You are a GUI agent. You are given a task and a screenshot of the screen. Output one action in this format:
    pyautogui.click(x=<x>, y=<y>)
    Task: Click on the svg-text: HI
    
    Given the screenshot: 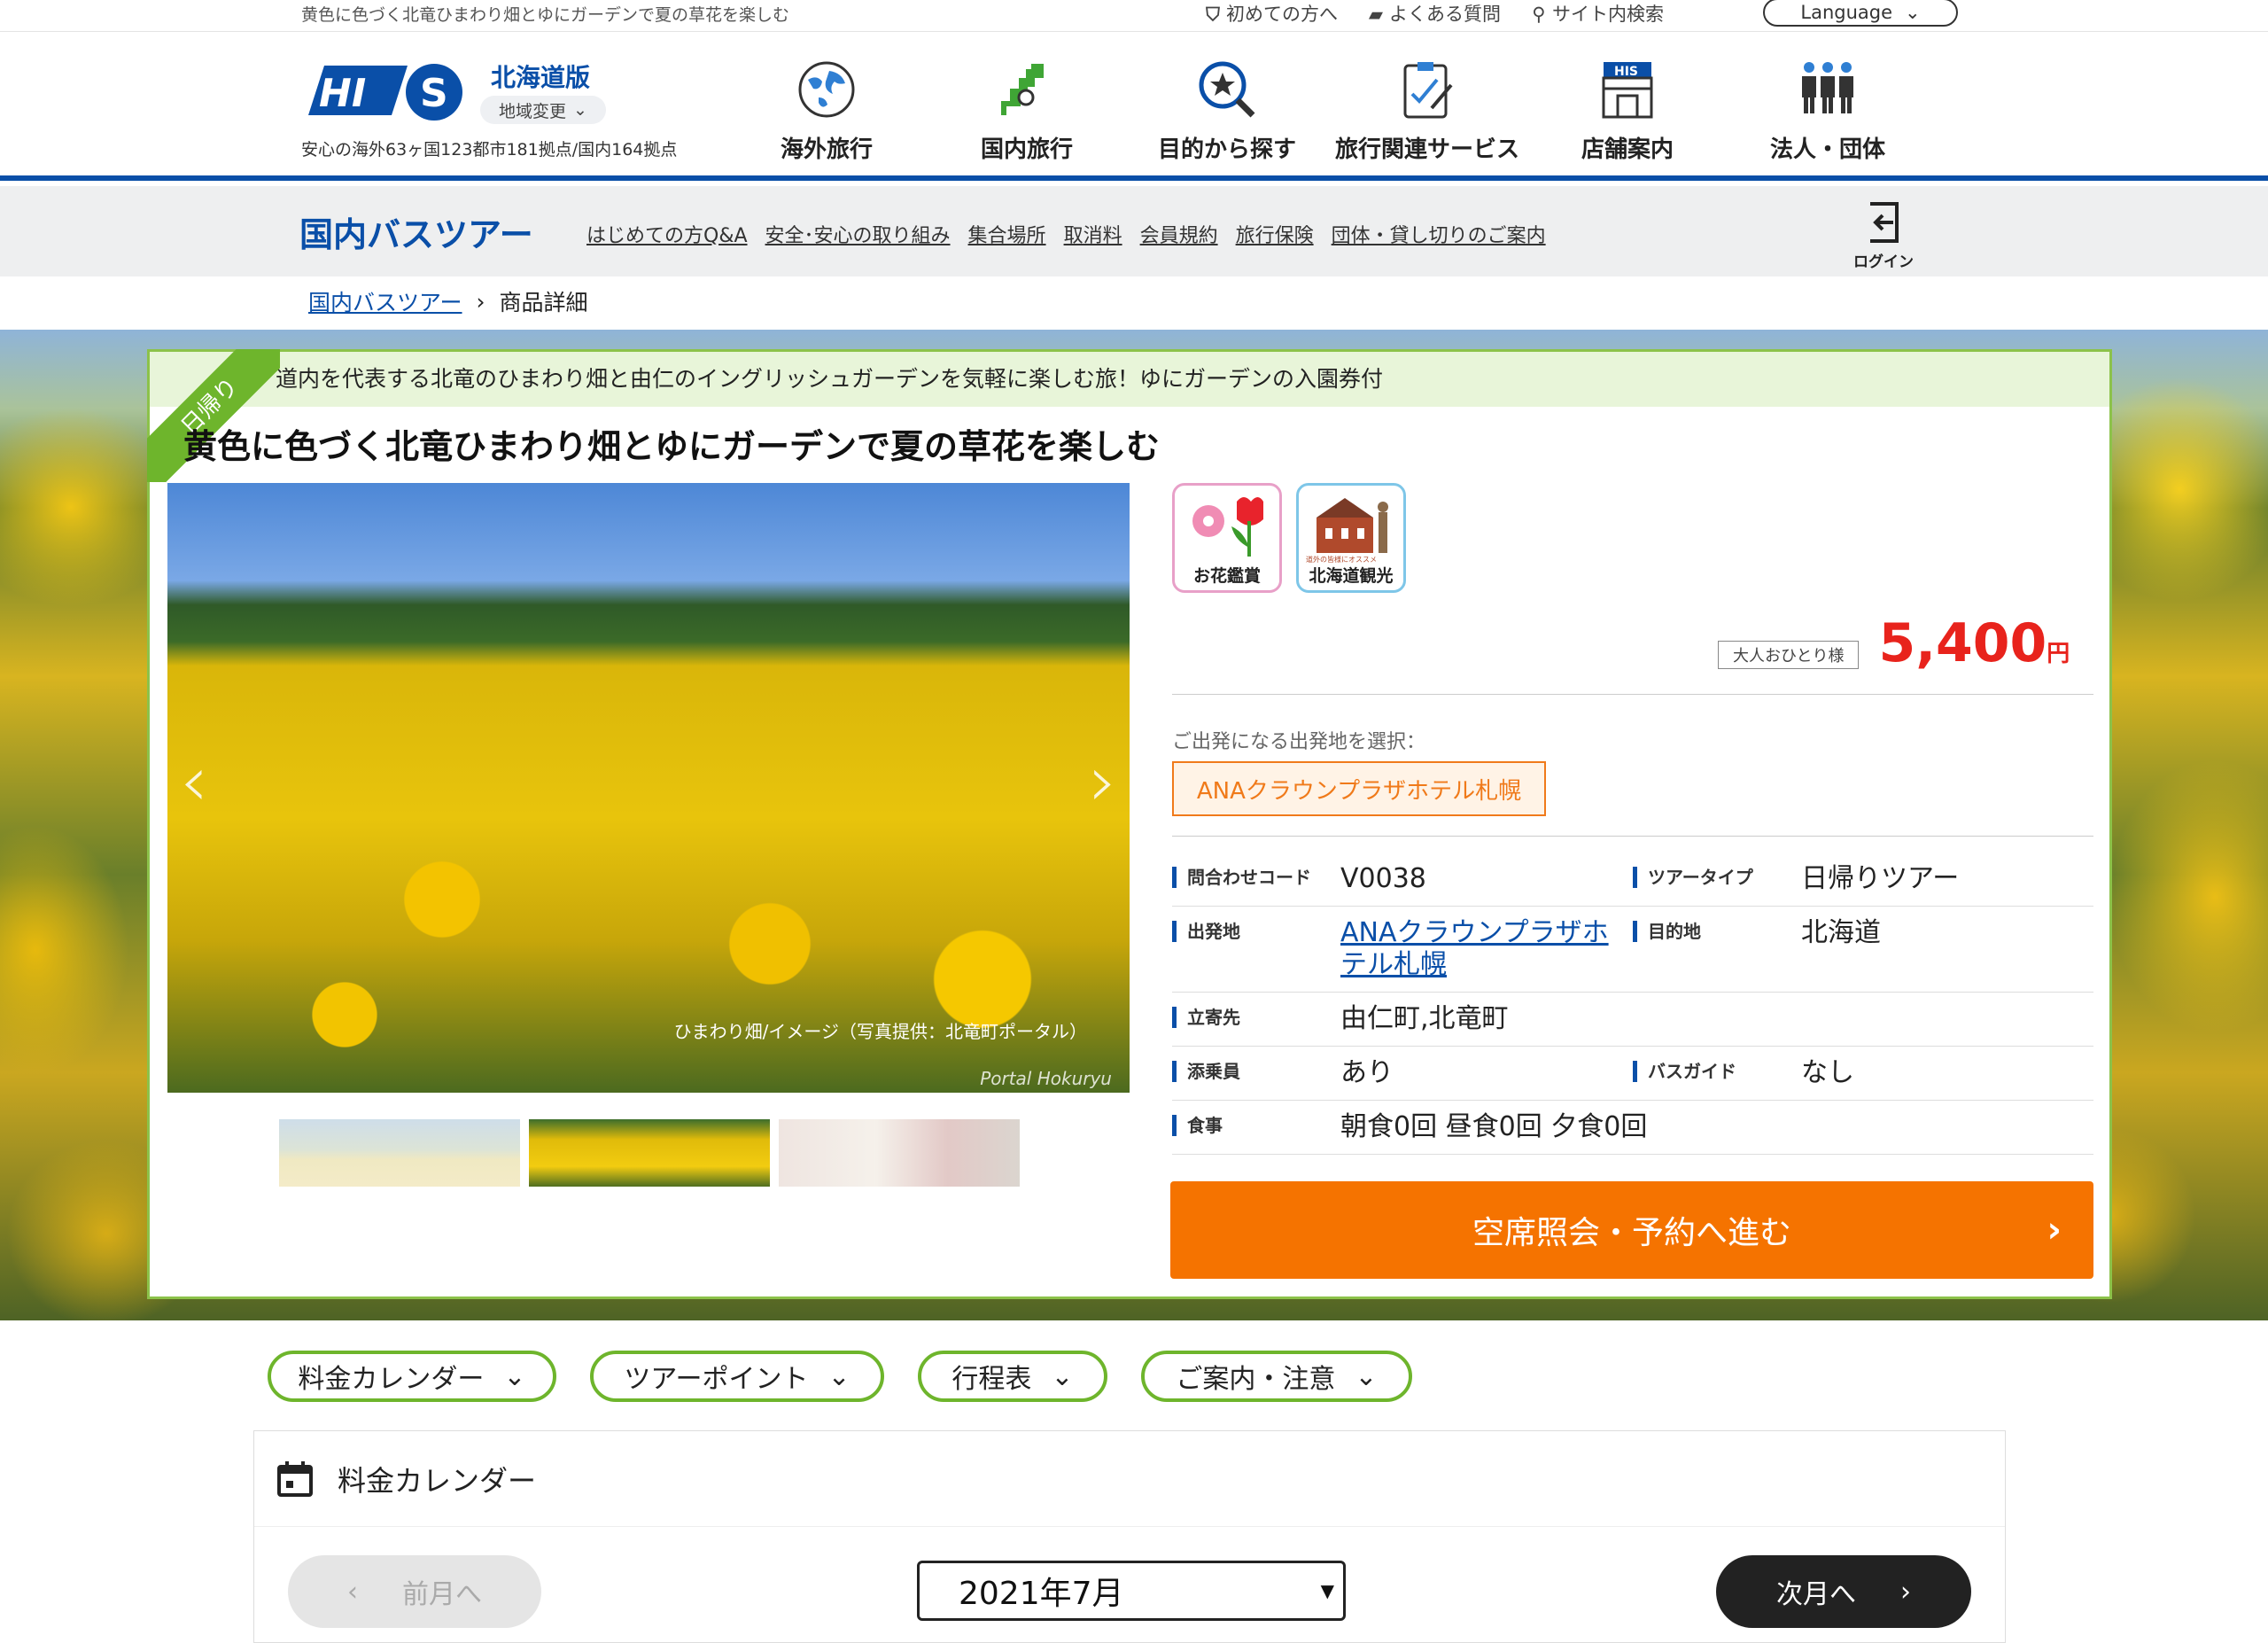 What is the action you would take?
    pyautogui.click(x=342, y=93)
    